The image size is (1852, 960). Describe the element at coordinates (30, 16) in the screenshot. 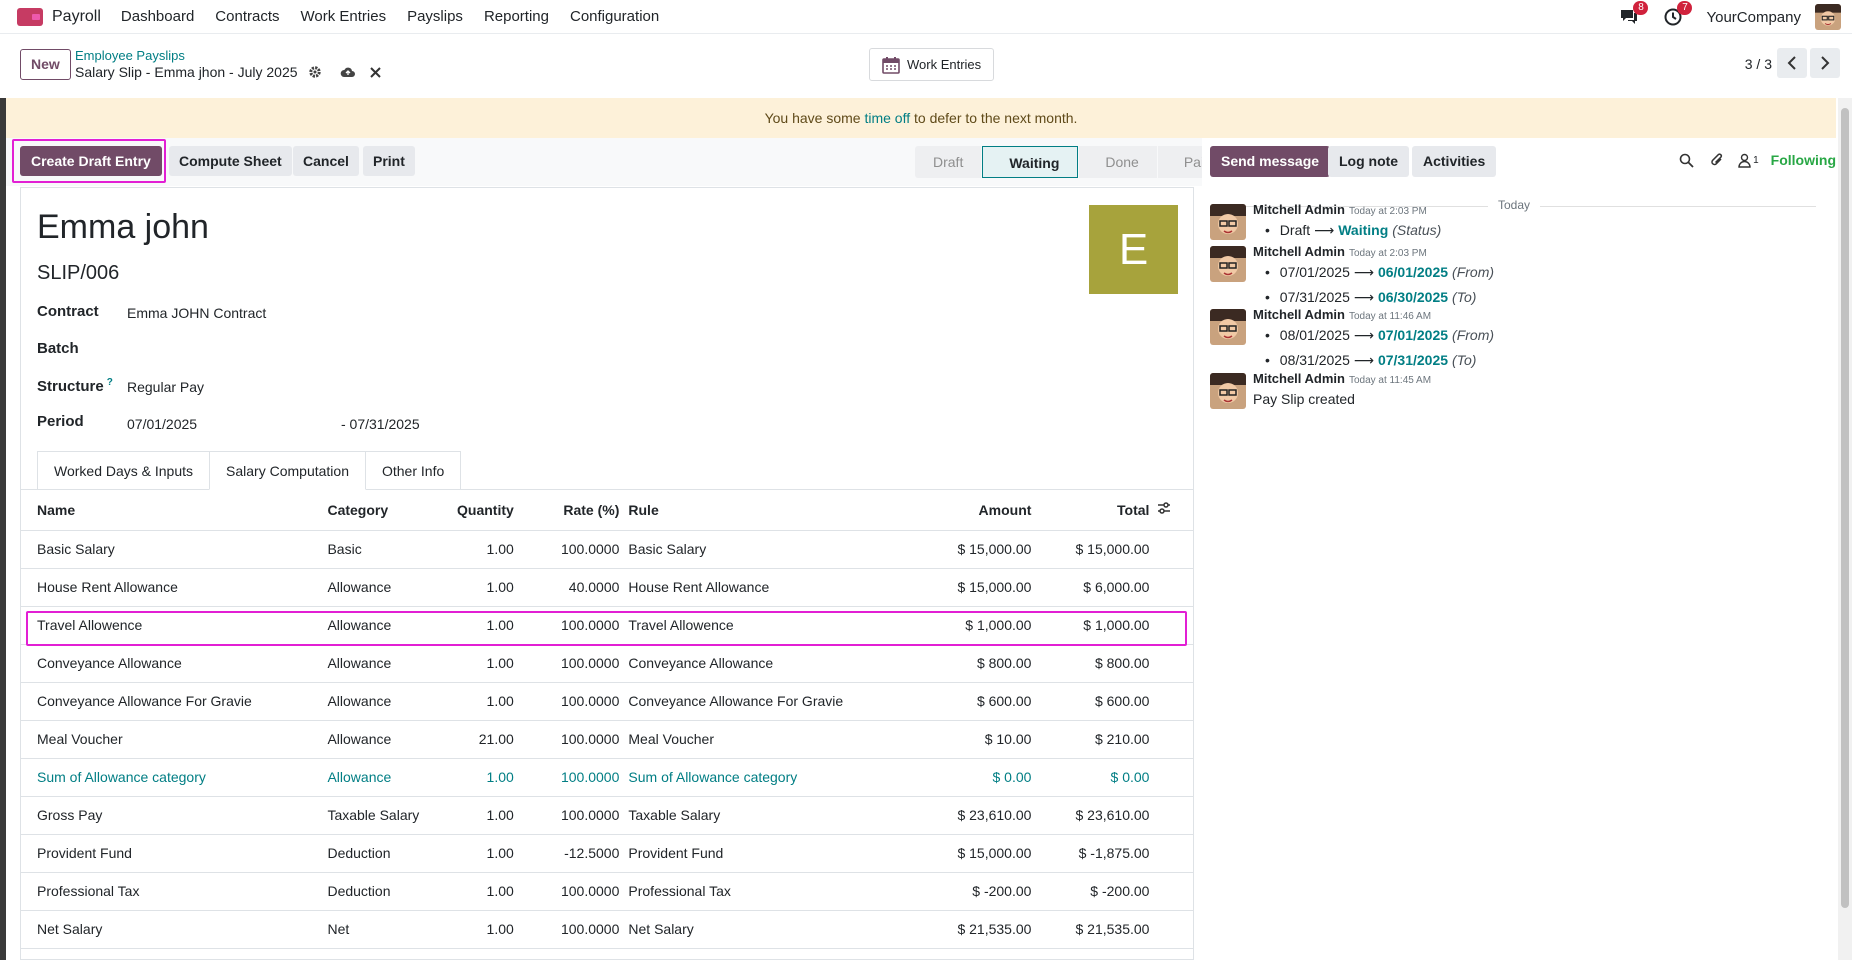

I see `payroll-app-icon` at that location.